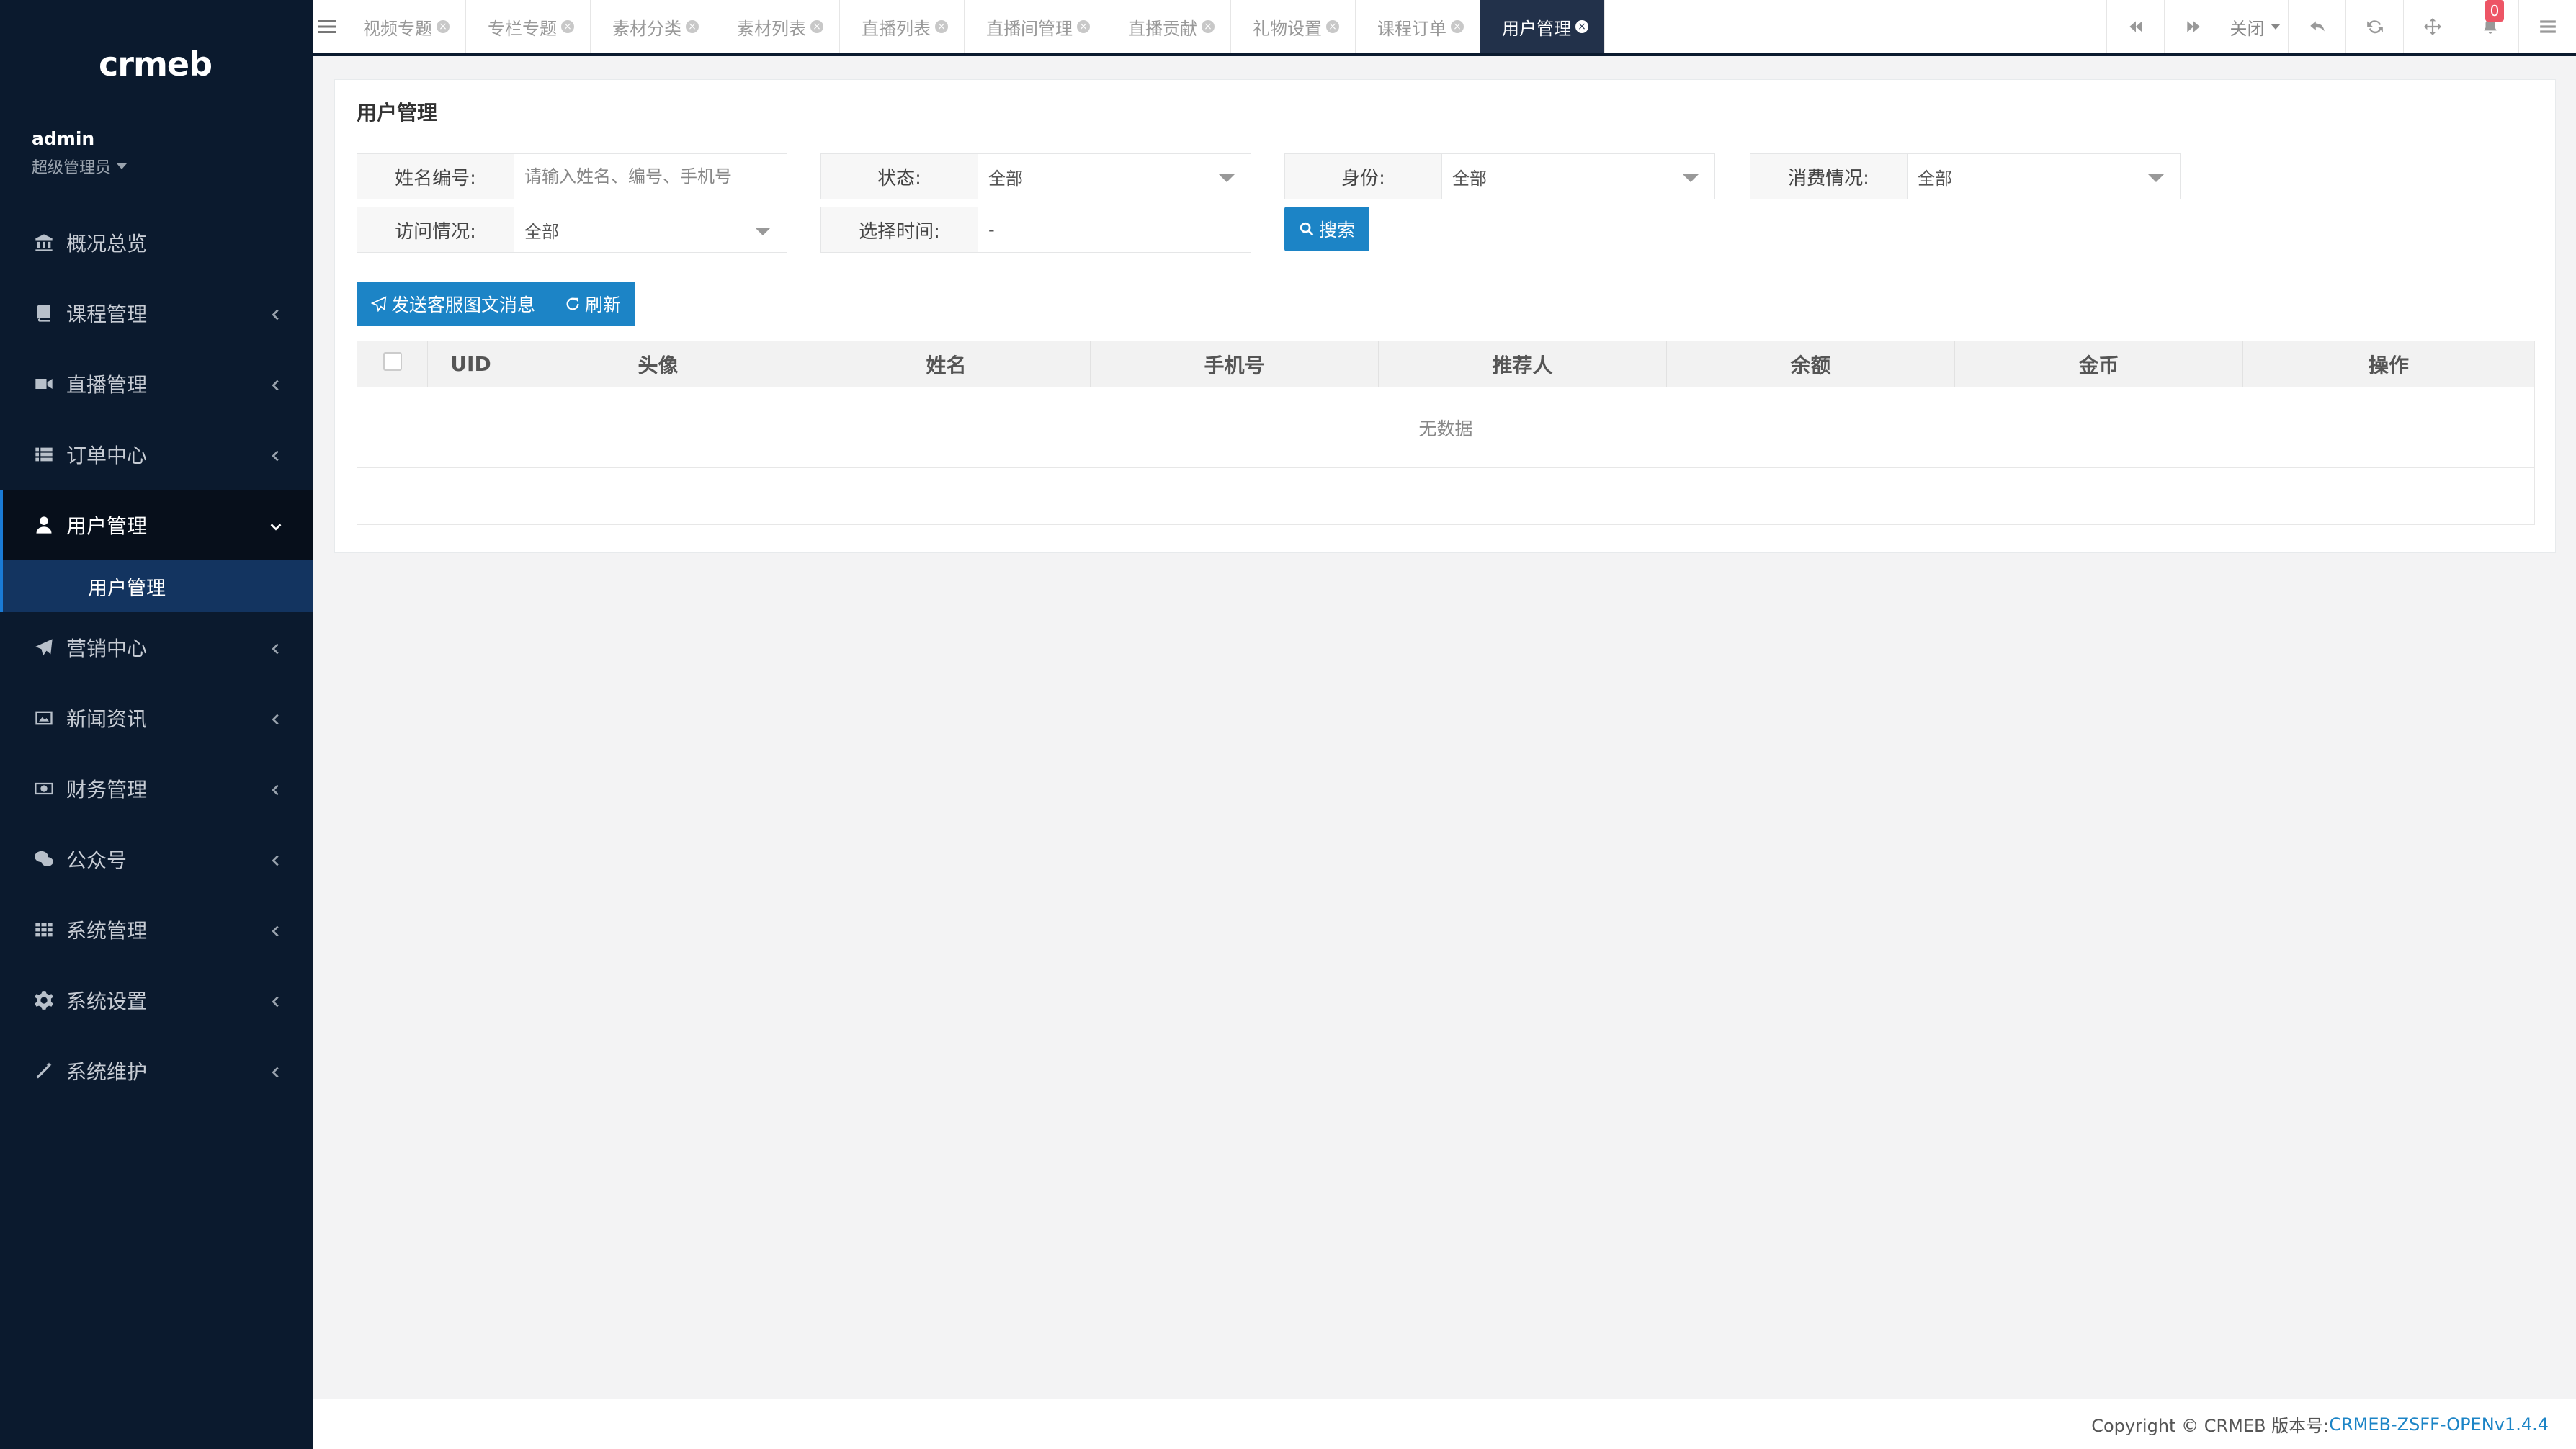 The image size is (2576, 1449). What do you see at coordinates (127, 588) in the screenshot?
I see `sidebar-subitem-label: 用户管理` at bounding box center [127, 588].